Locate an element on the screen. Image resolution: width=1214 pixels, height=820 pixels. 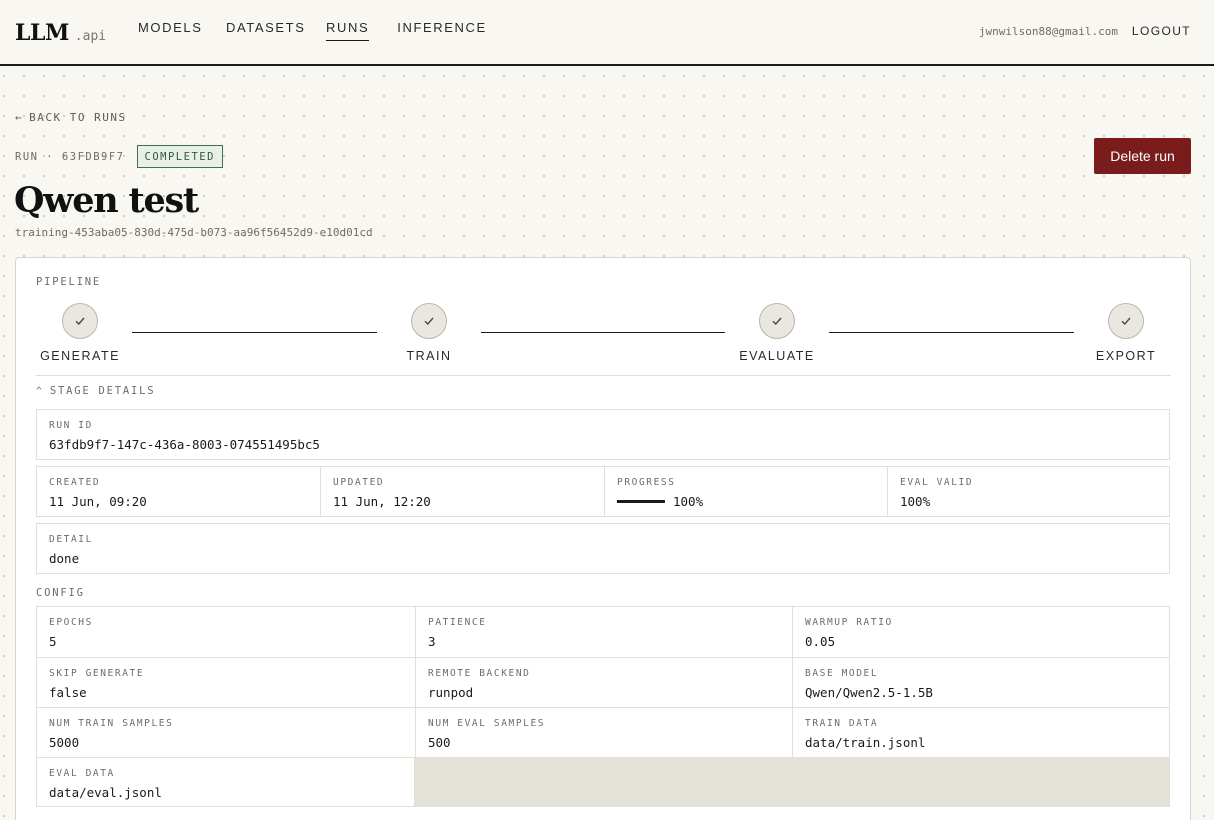
config-field-num-train-samples: NUM TRAIN SAMPLES 5000 is located at coordinates (226, 732).